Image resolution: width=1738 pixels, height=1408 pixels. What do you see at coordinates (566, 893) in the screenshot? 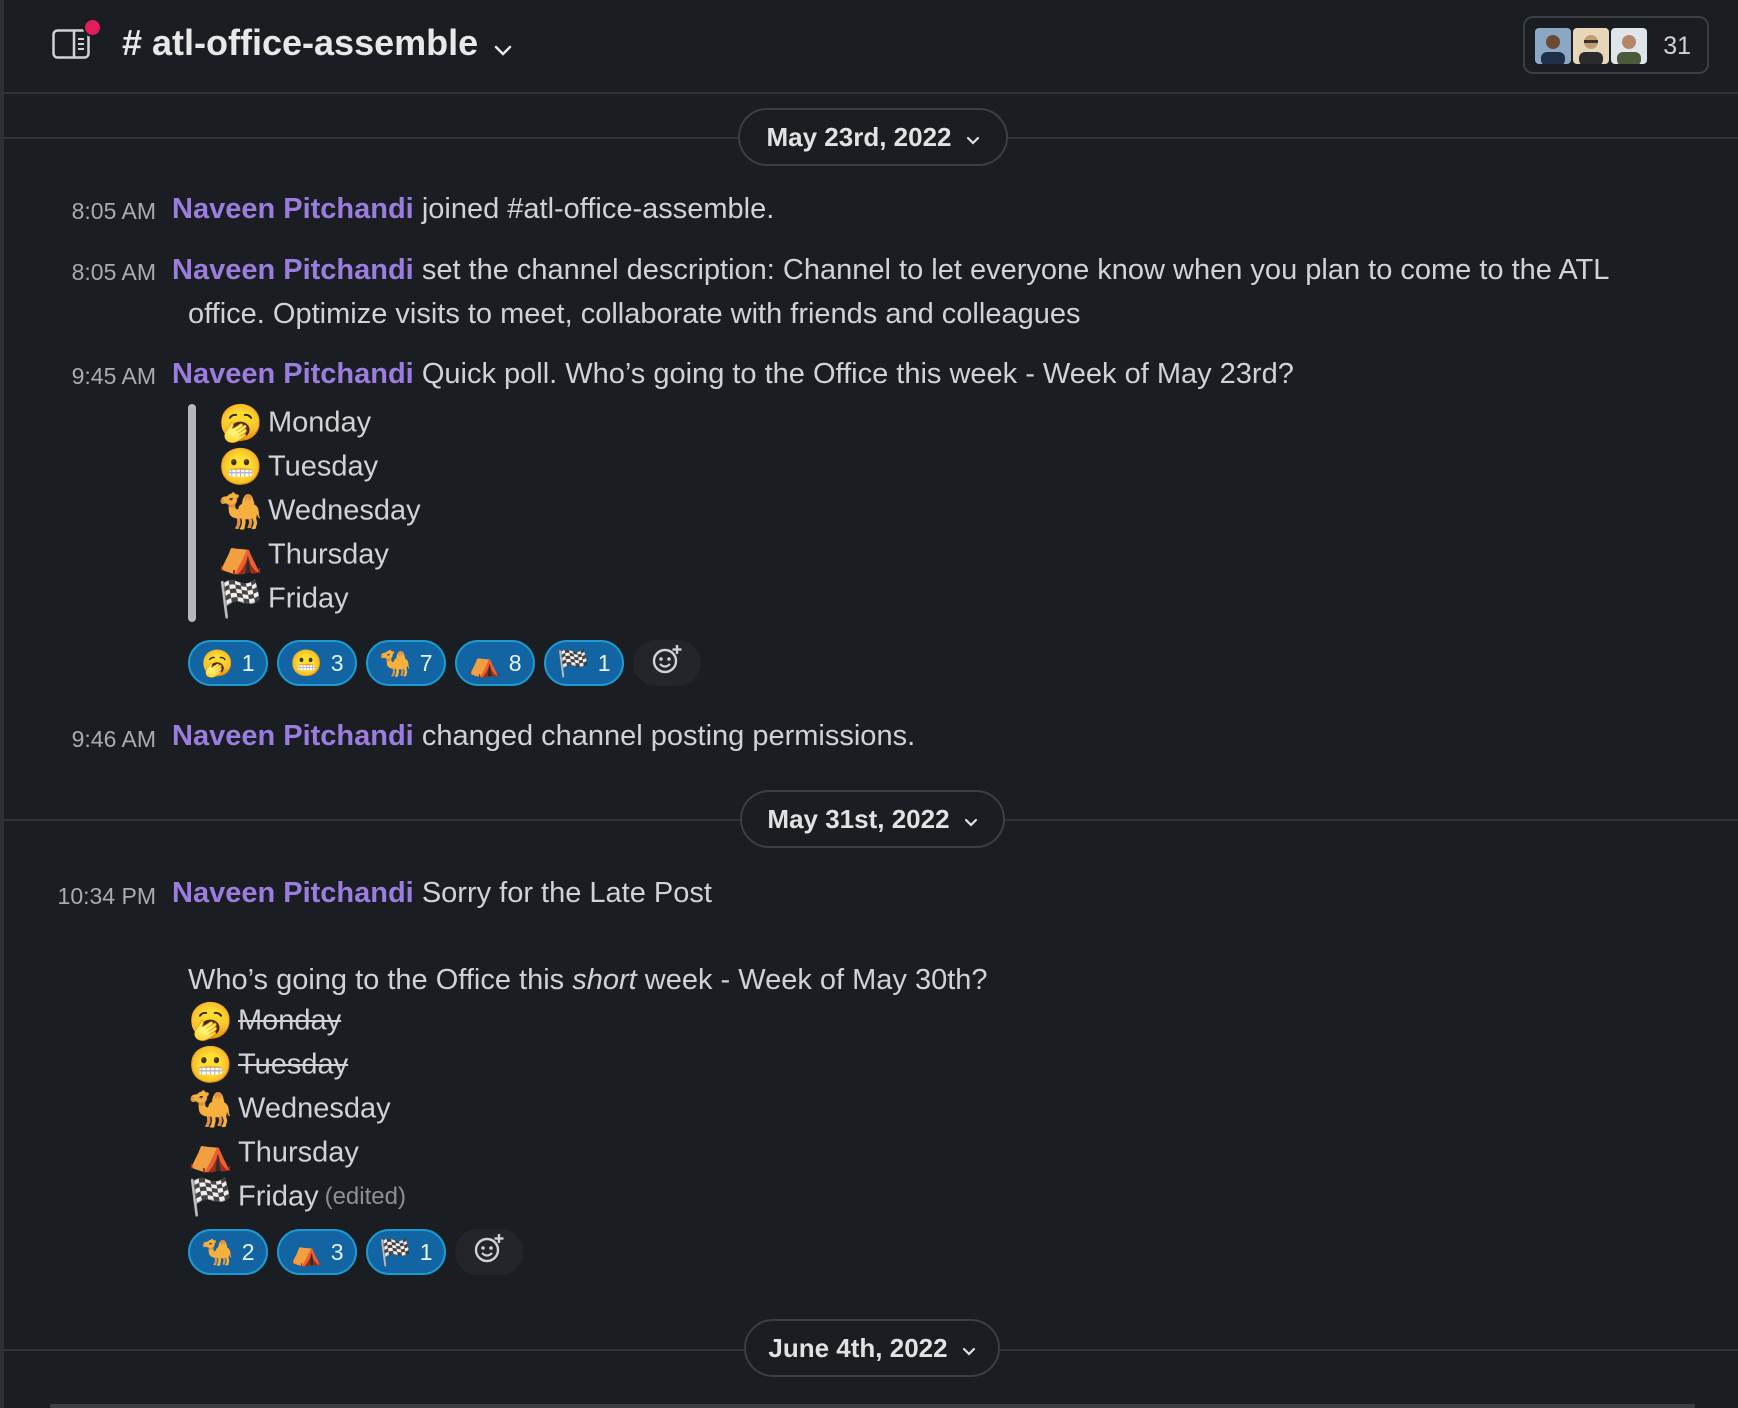
I see `message-body: Sorry for the Late Post` at bounding box center [566, 893].